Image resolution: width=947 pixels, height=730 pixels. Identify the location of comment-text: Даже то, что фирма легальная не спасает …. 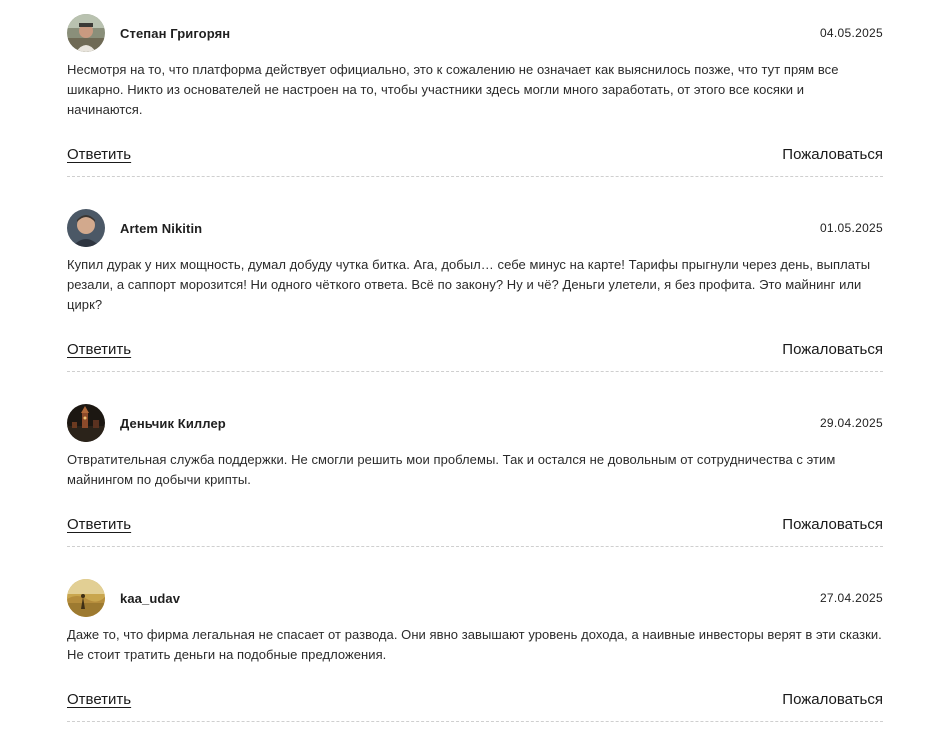
(474, 644).